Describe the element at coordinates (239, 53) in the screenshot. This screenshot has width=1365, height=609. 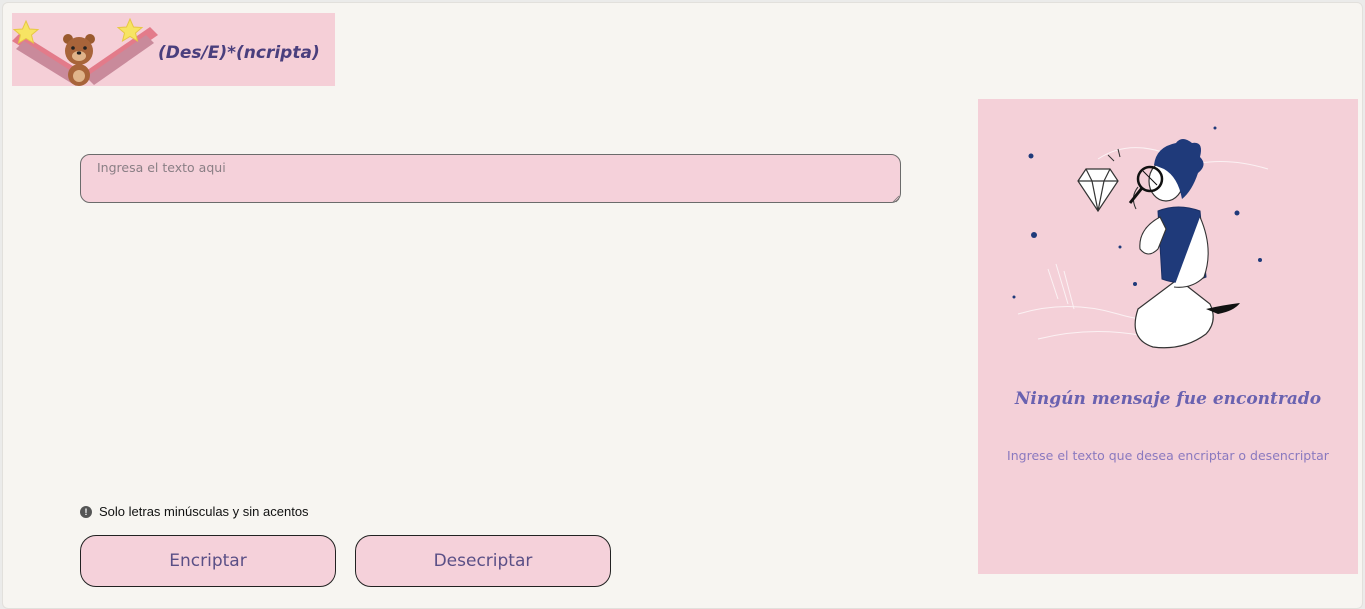
I see `logo-title: (Des/E)*(ncripta)` at that location.